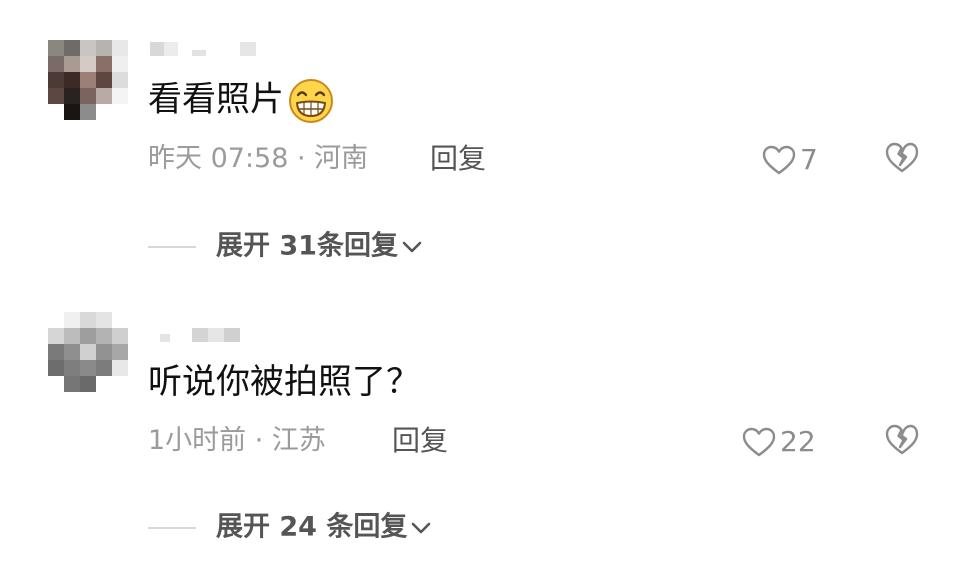 The height and width of the screenshot is (581, 960). I want to click on comment-text-content: 看看照片, so click(216, 99).